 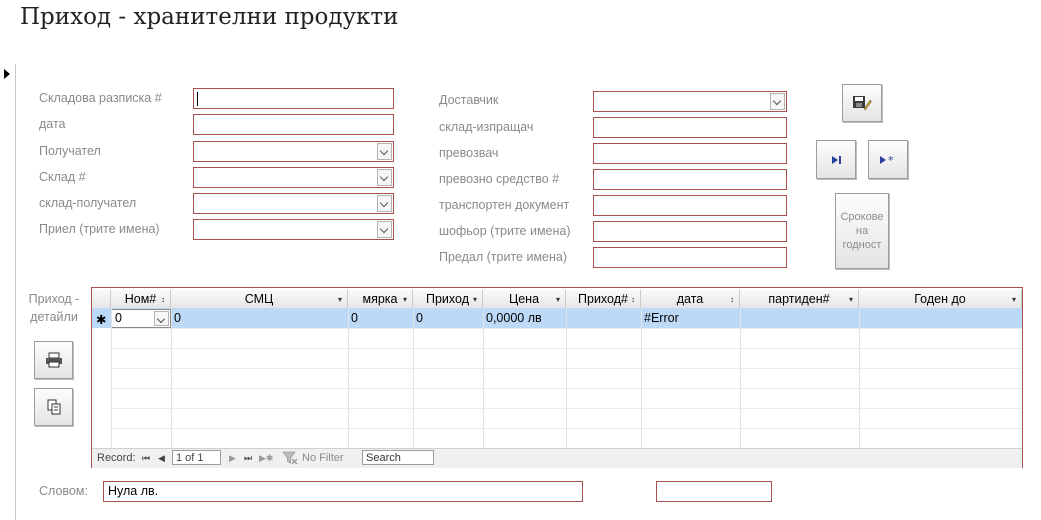 What do you see at coordinates (690, 231) in the screenshot?
I see `driver-input` at bounding box center [690, 231].